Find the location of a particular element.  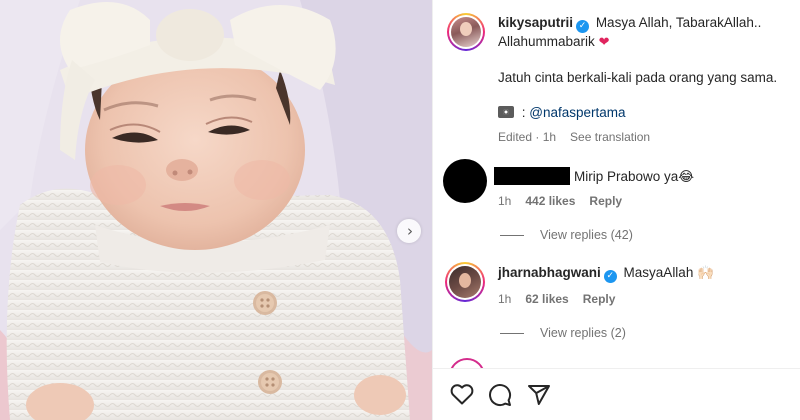

comment-2-avatar is located at coordinates (465, 282).